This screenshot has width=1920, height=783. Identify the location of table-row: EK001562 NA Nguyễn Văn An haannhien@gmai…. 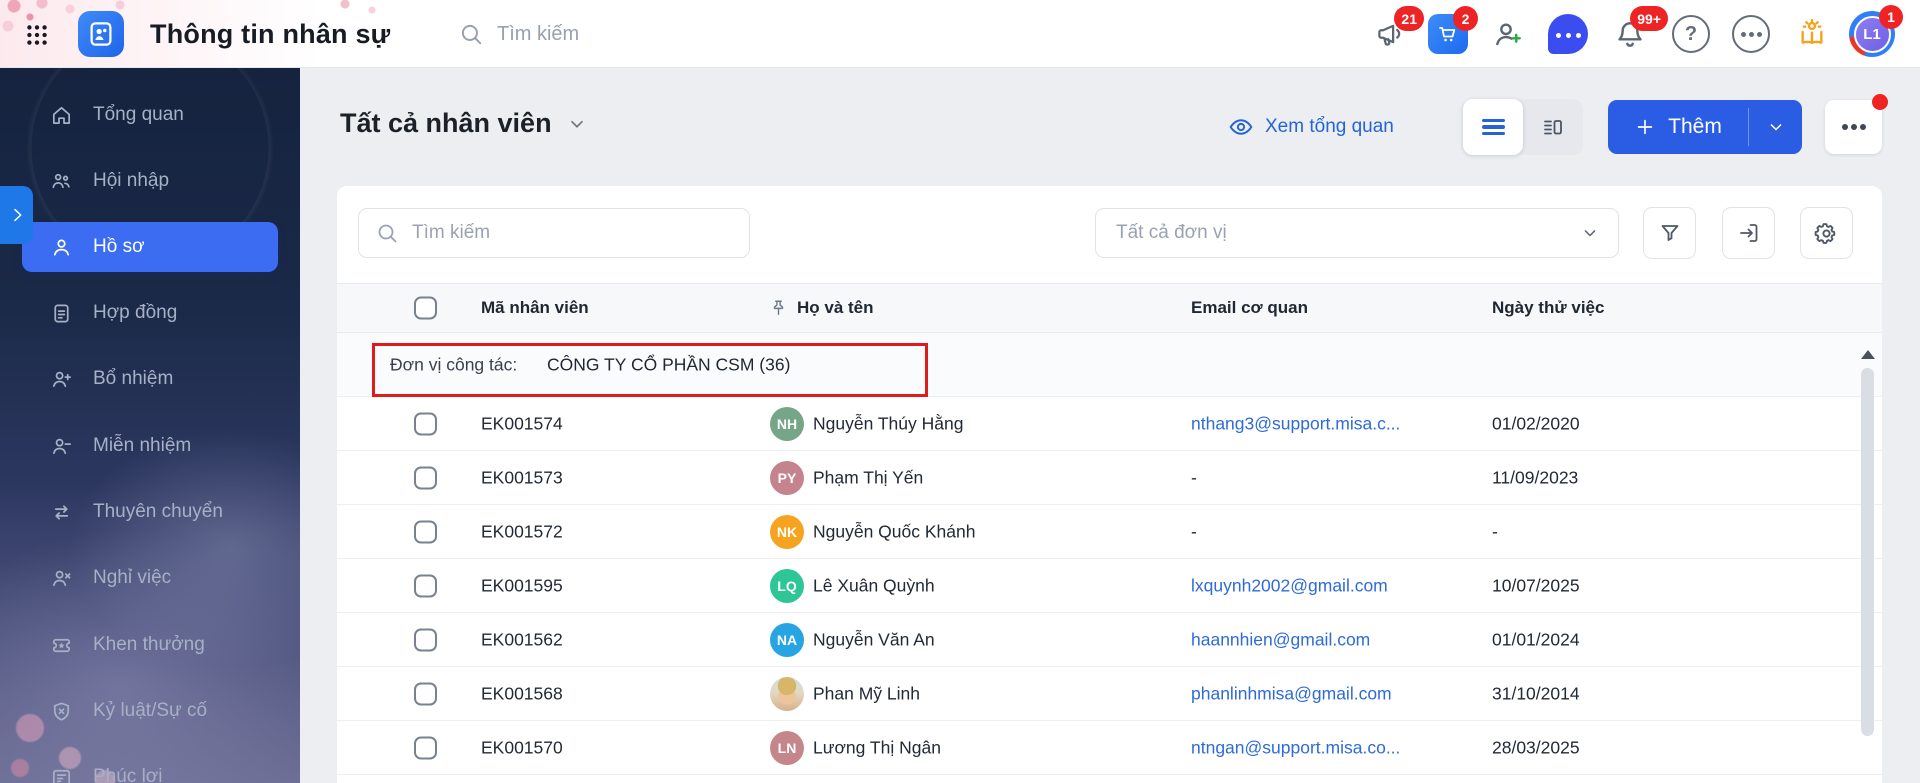
(1109, 640).